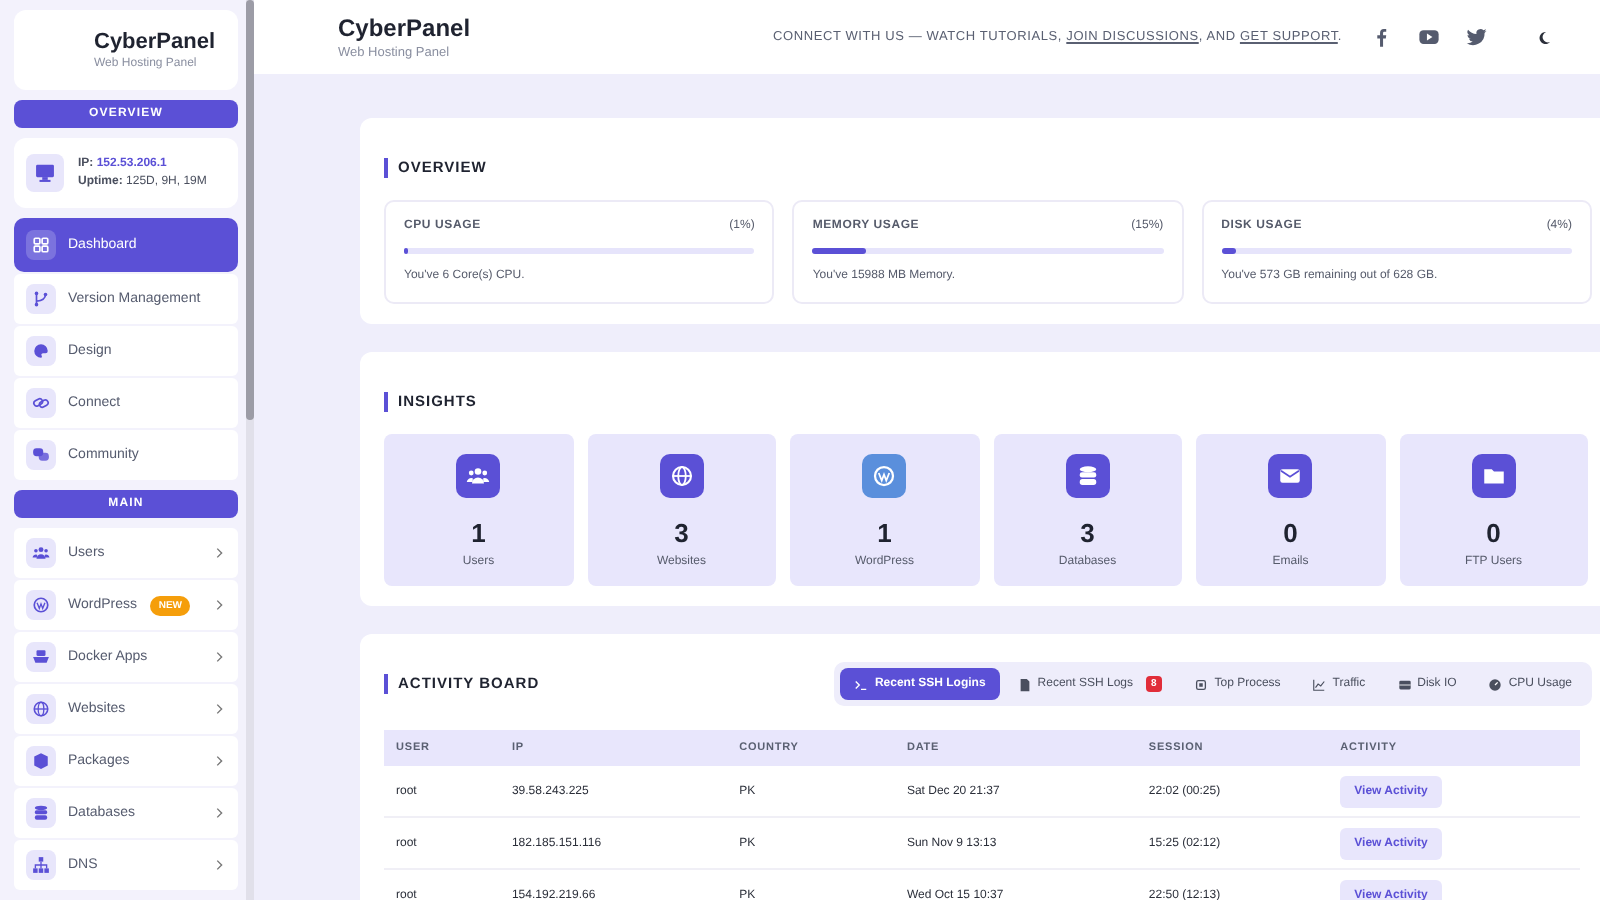 The height and width of the screenshot is (900, 1600). I want to click on envelope-glyph, so click(1290, 475).